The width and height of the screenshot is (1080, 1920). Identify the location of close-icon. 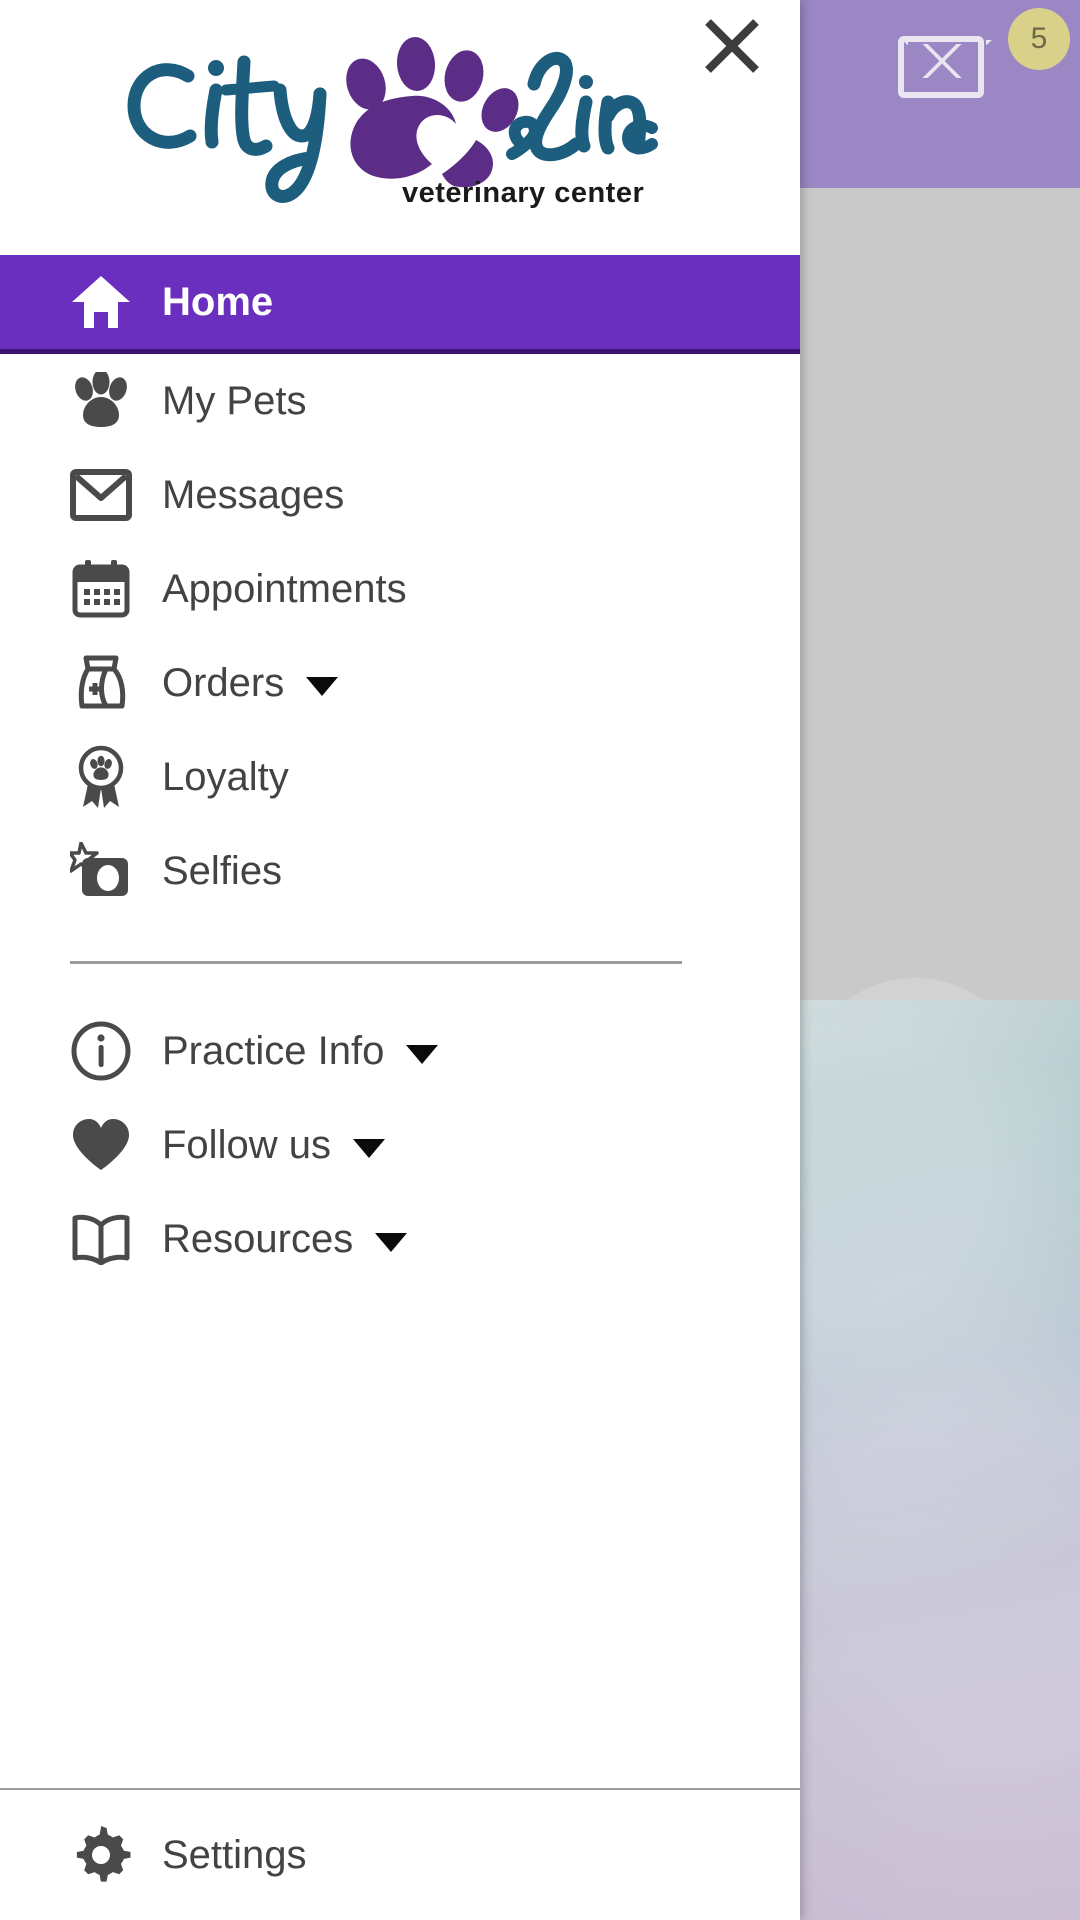
(732, 46).